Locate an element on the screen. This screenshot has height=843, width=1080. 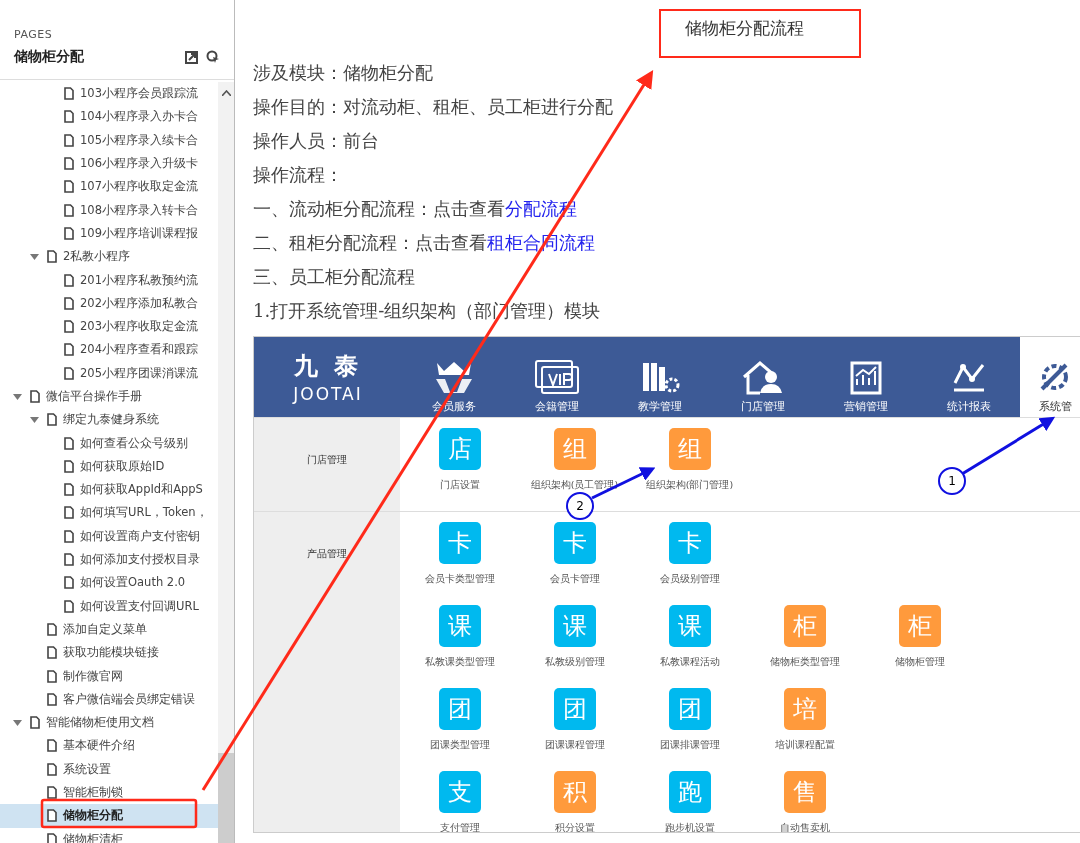
nav-tab: 会籍管理 is located at coordinates (556, 377).